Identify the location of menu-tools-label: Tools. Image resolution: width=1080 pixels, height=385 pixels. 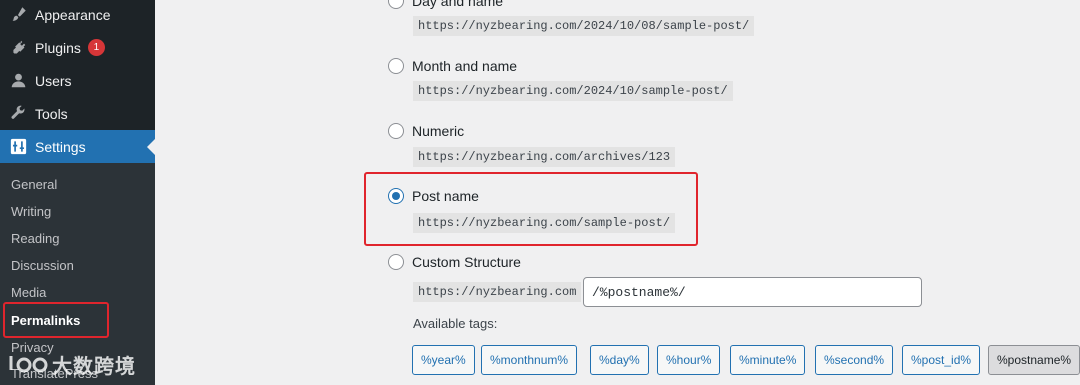
(51, 113).